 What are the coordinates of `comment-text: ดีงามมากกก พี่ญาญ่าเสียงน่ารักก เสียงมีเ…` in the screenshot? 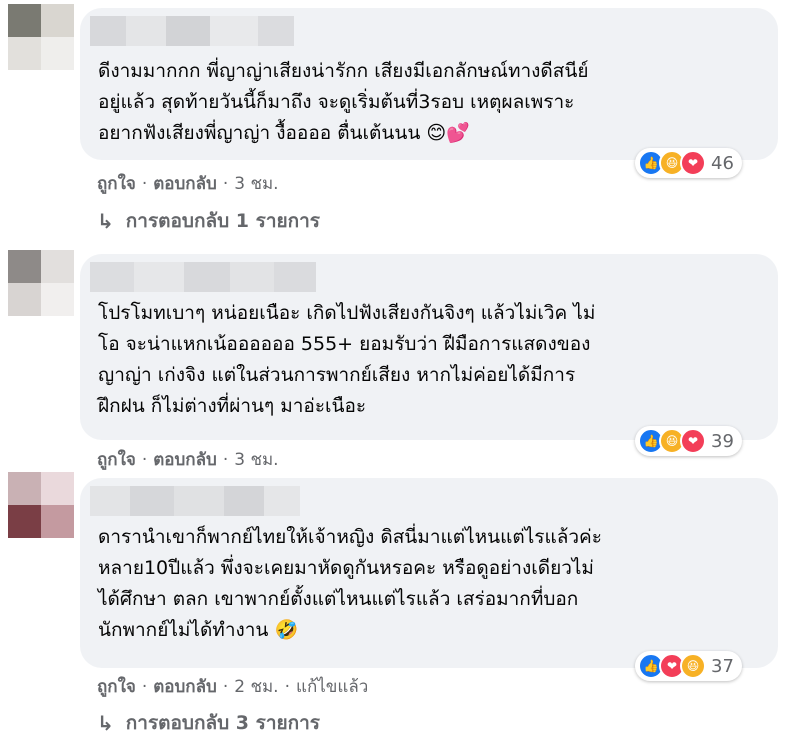 It's located at (343, 102).